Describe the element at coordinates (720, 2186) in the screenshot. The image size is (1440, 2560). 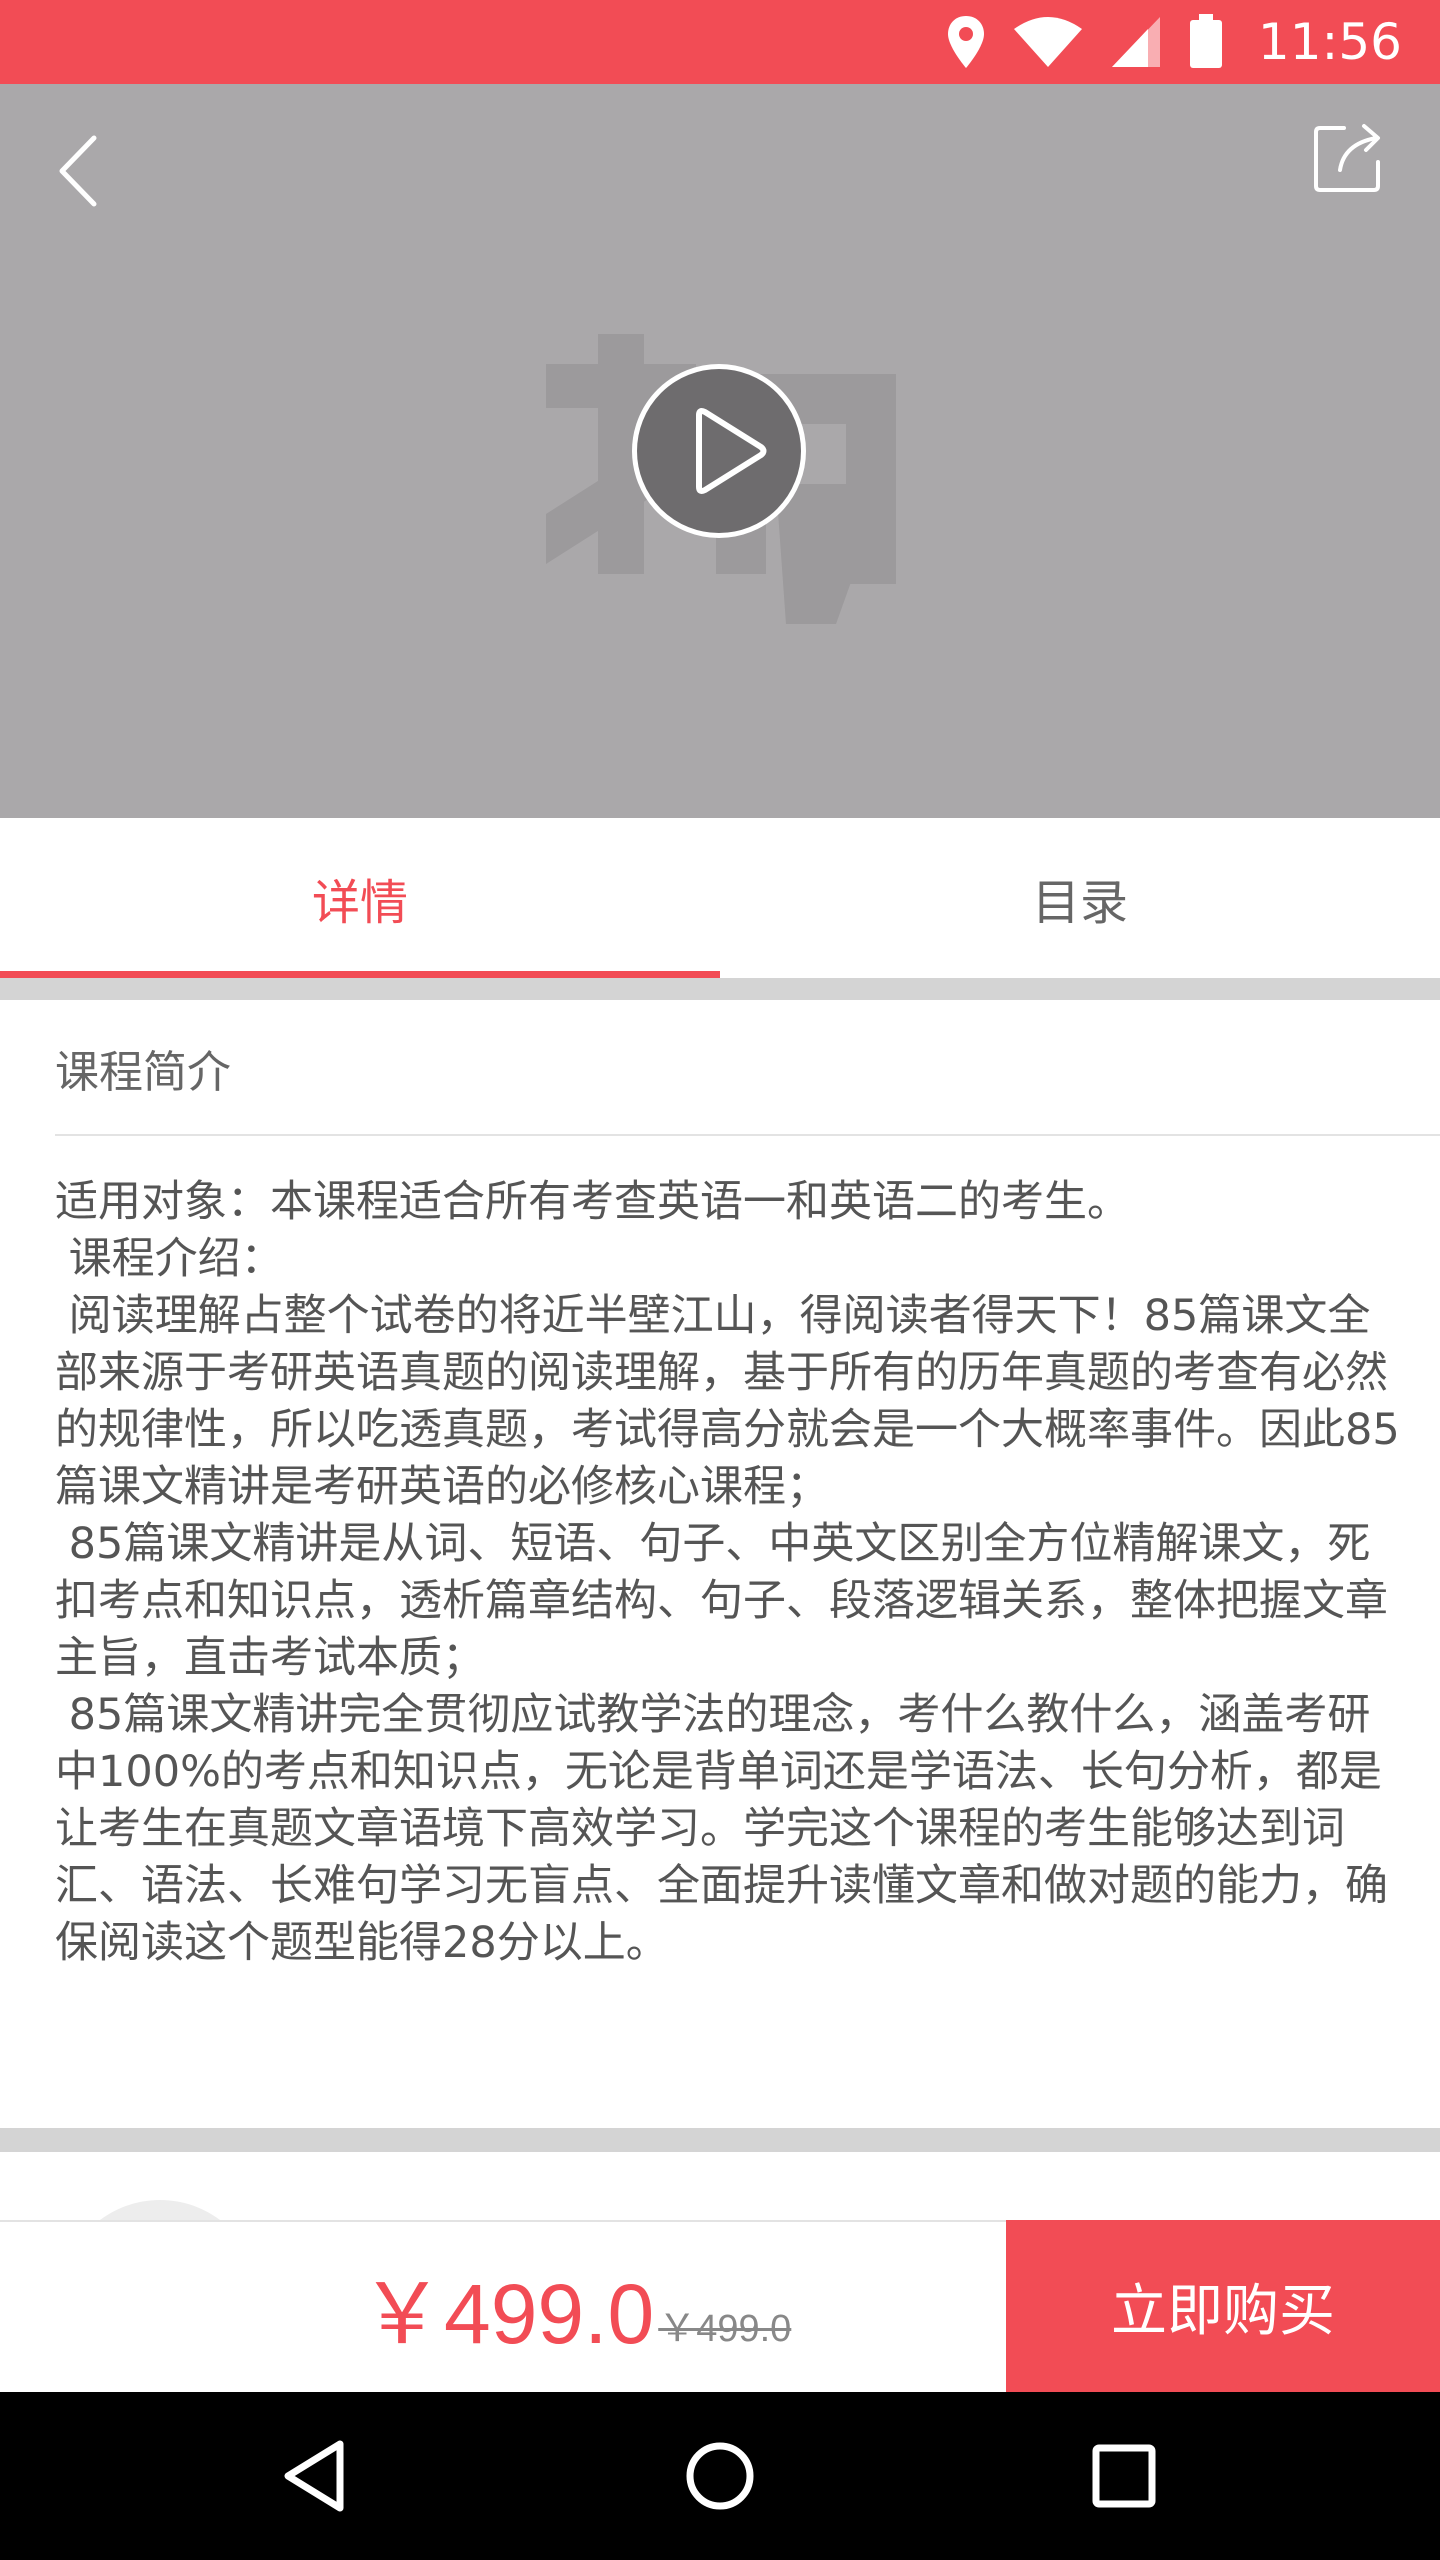
I see `teacher-card-peek` at that location.